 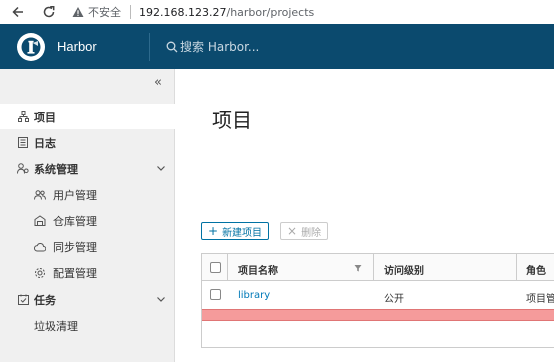 I want to click on url-host: 192.168.123.27, so click(x=183, y=12).